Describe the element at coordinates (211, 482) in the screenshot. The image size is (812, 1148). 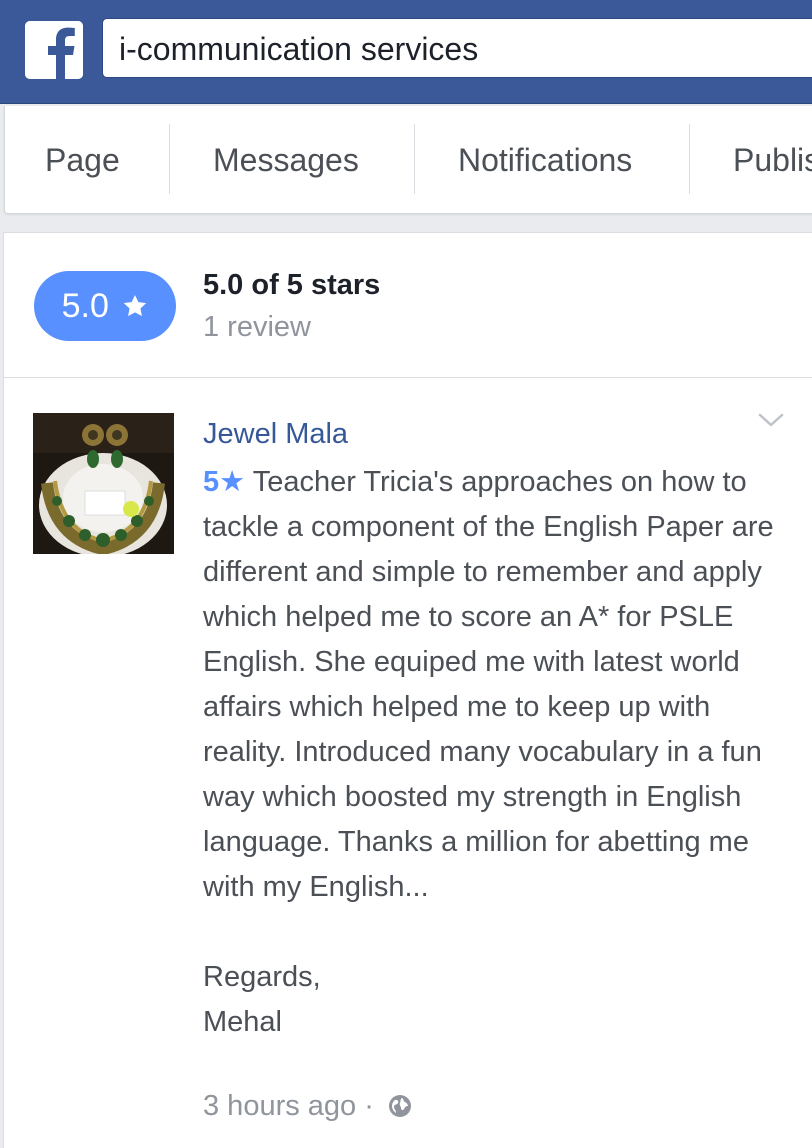
I see `review-star-value: 5` at that location.